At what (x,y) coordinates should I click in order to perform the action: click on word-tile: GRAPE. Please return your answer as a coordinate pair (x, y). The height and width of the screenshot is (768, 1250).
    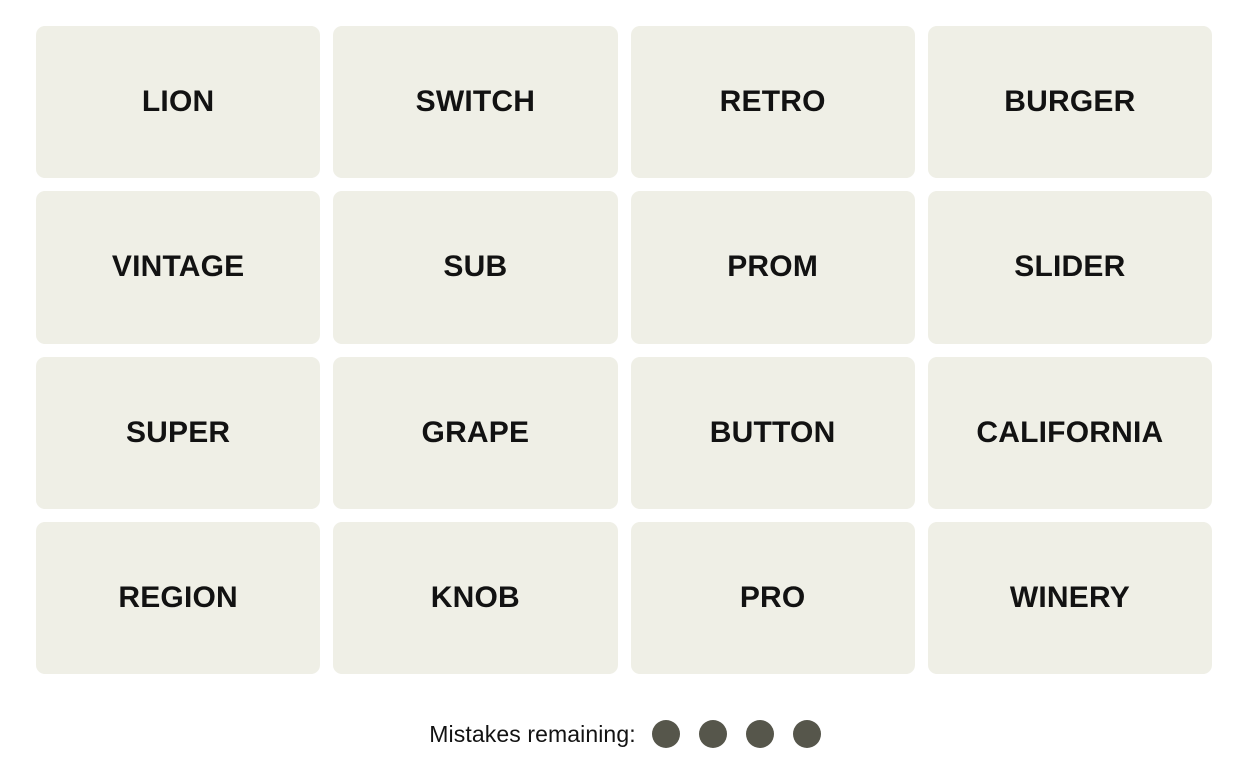
    Looking at the image, I should click on (475, 432).